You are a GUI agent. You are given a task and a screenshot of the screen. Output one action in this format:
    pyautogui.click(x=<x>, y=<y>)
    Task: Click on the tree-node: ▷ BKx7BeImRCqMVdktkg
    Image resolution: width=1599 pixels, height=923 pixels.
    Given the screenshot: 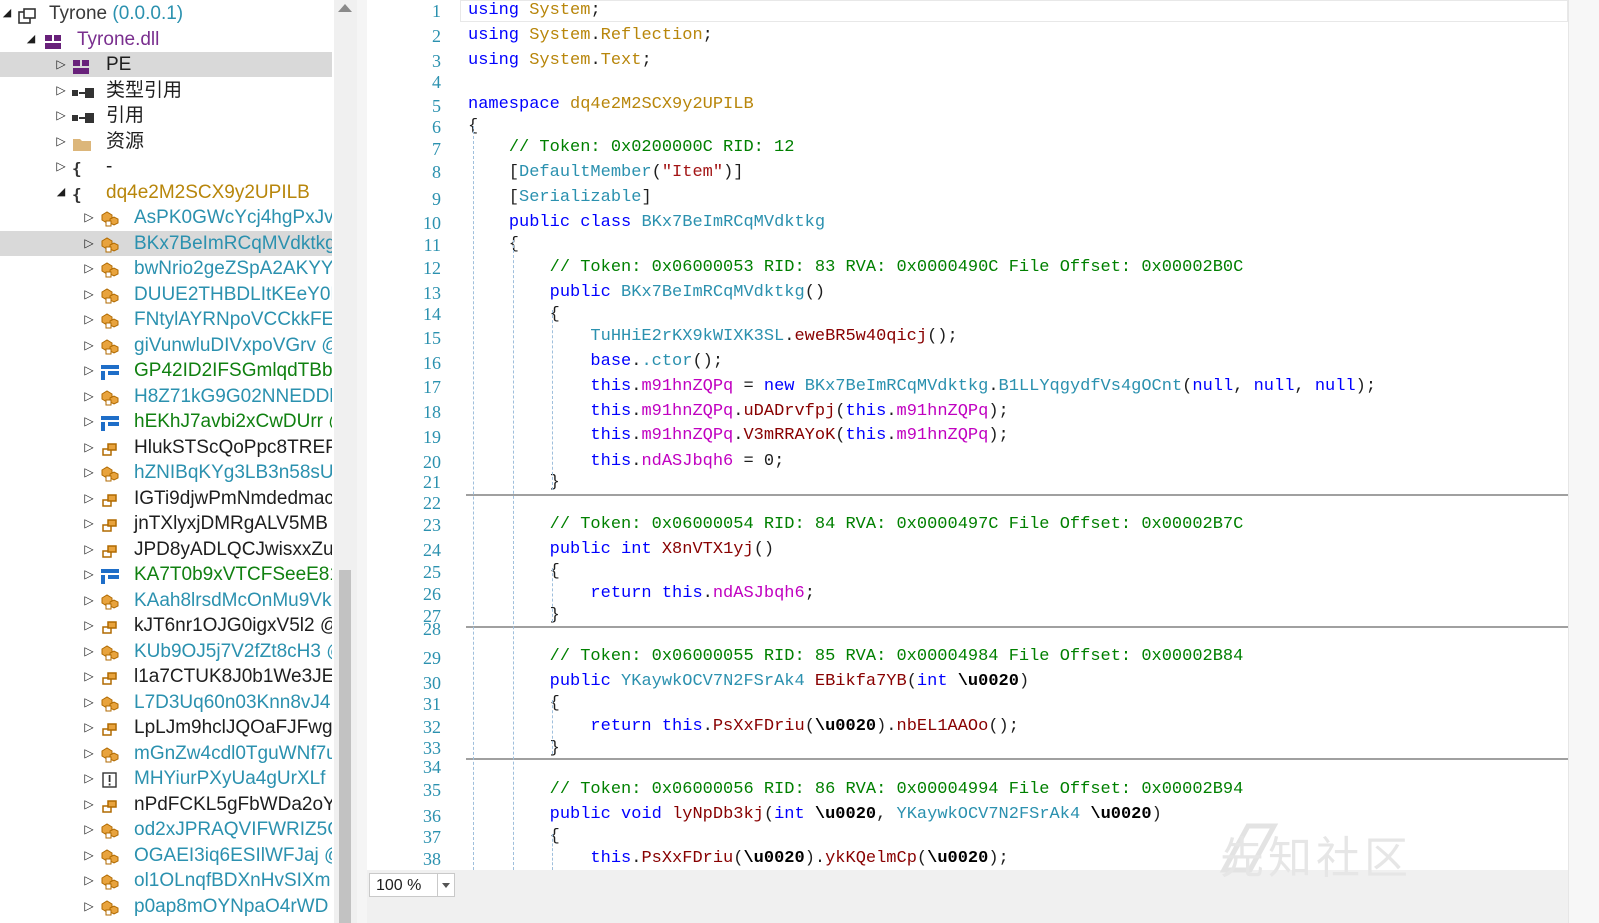 What is the action you would take?
    pyautogui.click(x=166, y=243)
    